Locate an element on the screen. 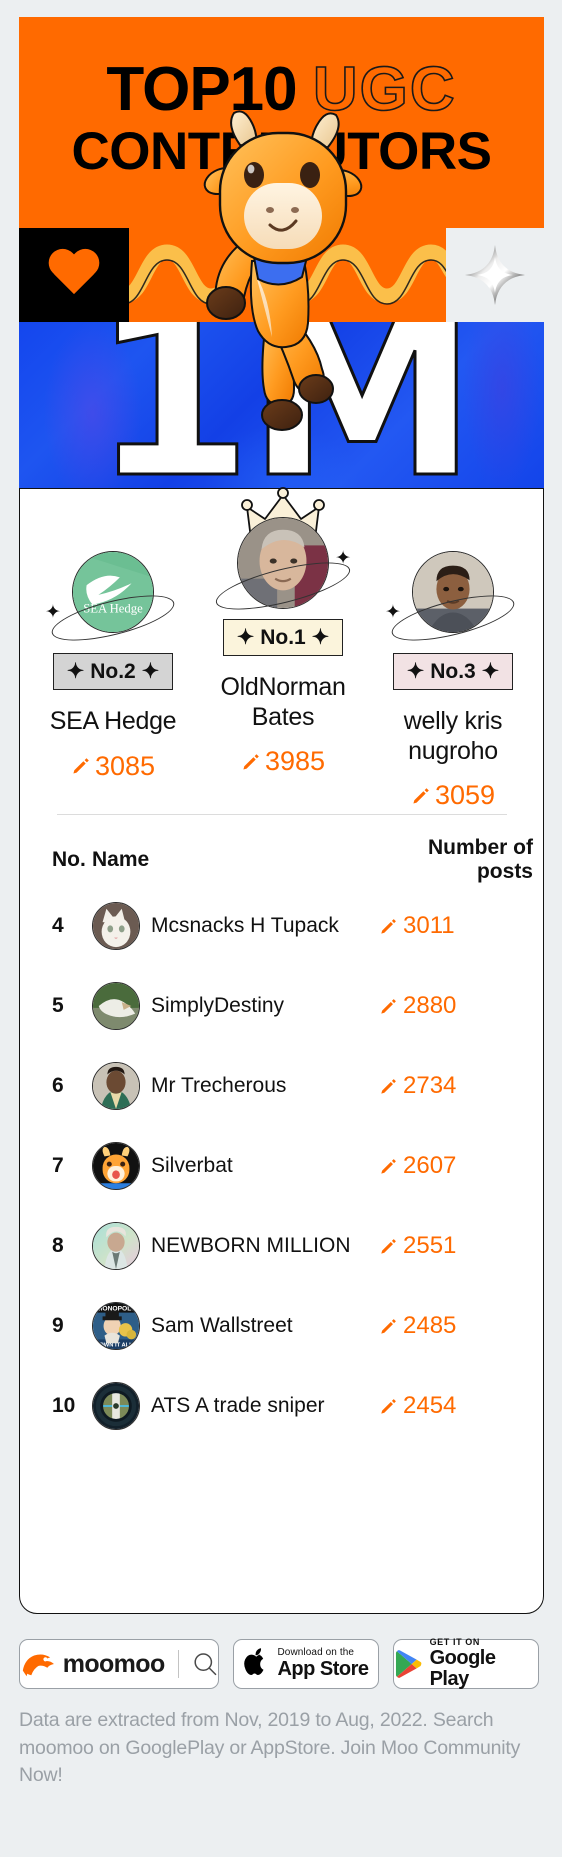 Image resolution: width=562 pixels, height=1857 pixels. moomoo-logo-icon is located at coordinates (38, 1665).